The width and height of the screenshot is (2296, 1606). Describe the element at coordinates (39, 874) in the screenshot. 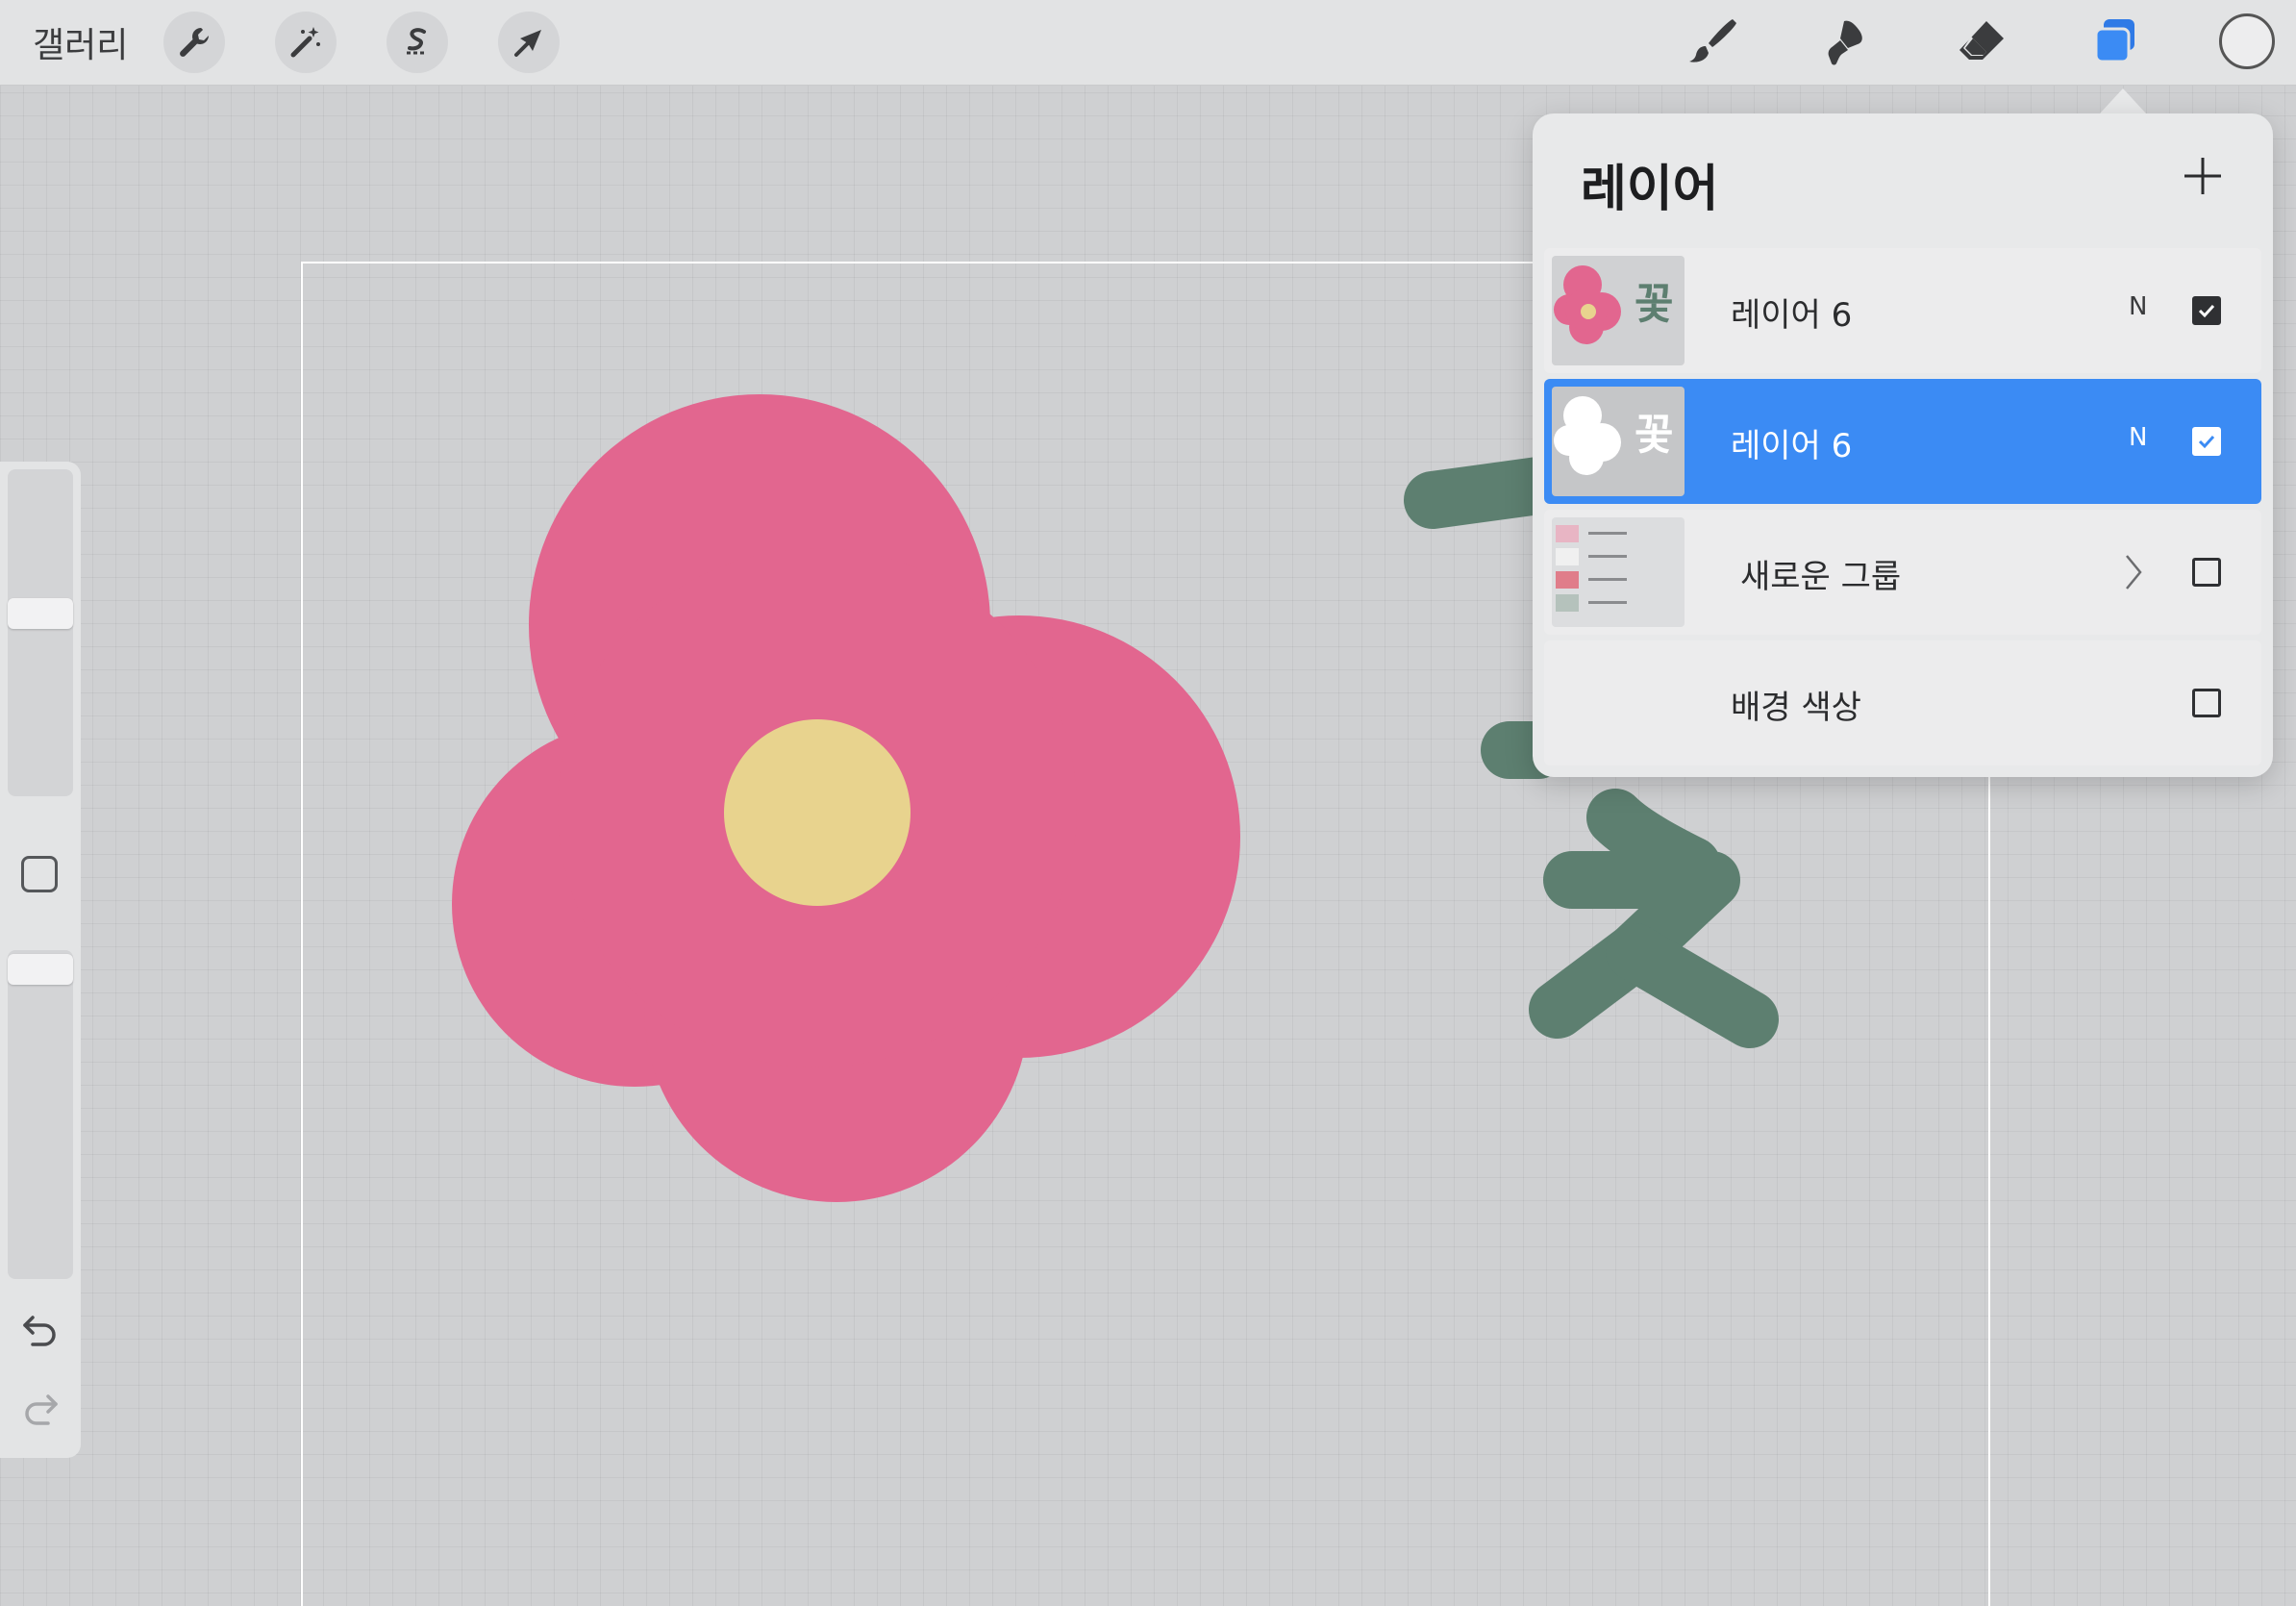

I see `modify-button` at that location.